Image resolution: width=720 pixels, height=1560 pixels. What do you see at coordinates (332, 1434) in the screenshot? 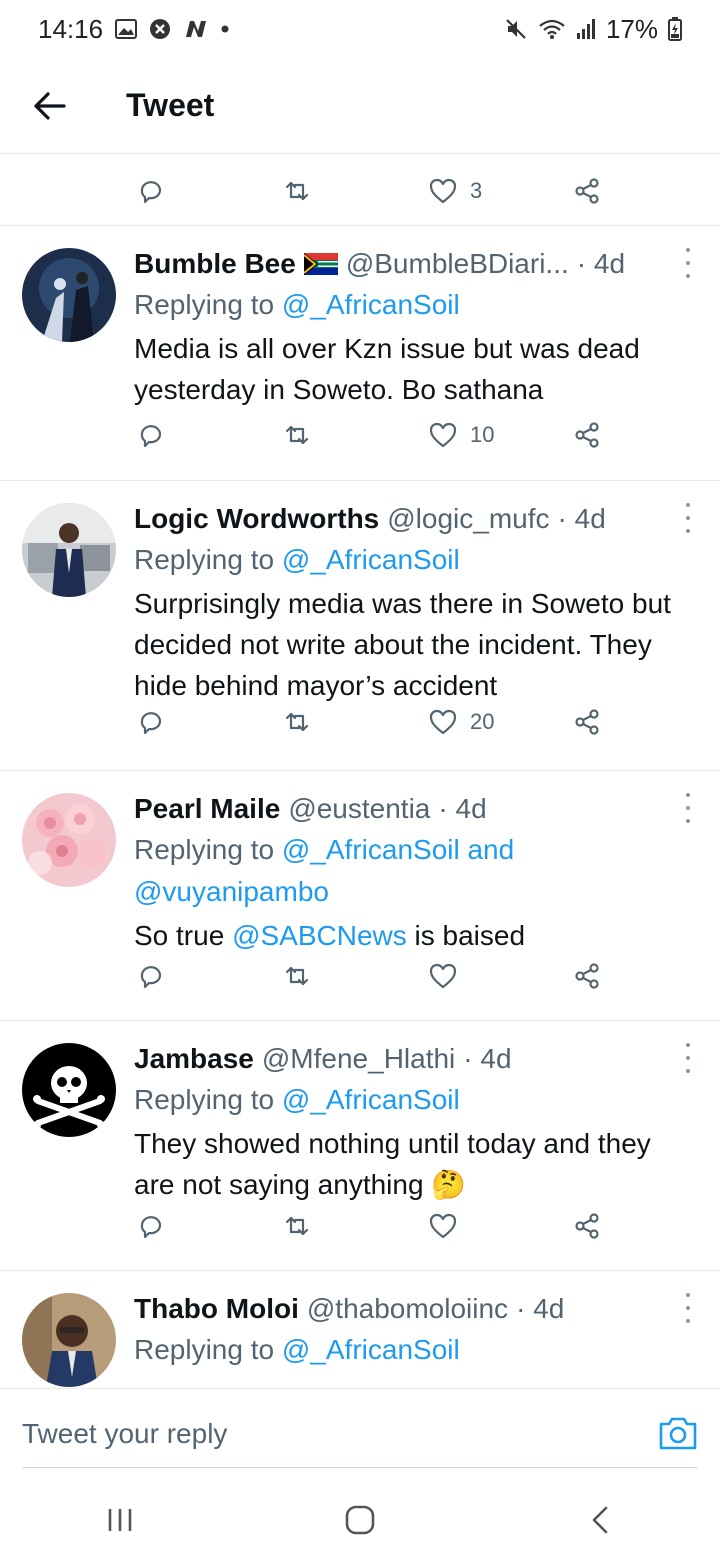
I see `reply-input: Tweet your reply` at bounding box center [332, 1434].